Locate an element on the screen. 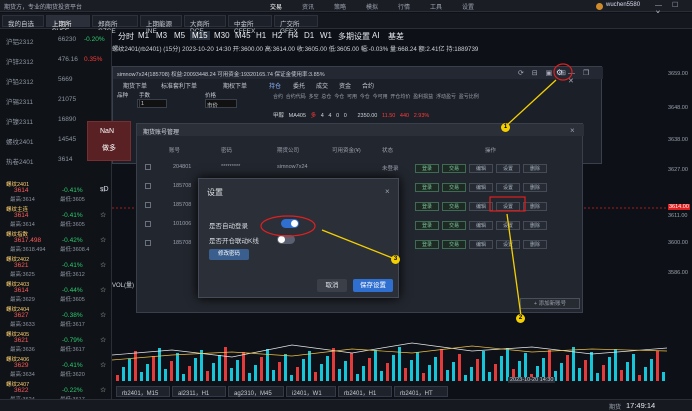 Image resolution: width=692 pixels, height=411 pixels. annotation-marker: 1 is located at coordinates (505, 127).